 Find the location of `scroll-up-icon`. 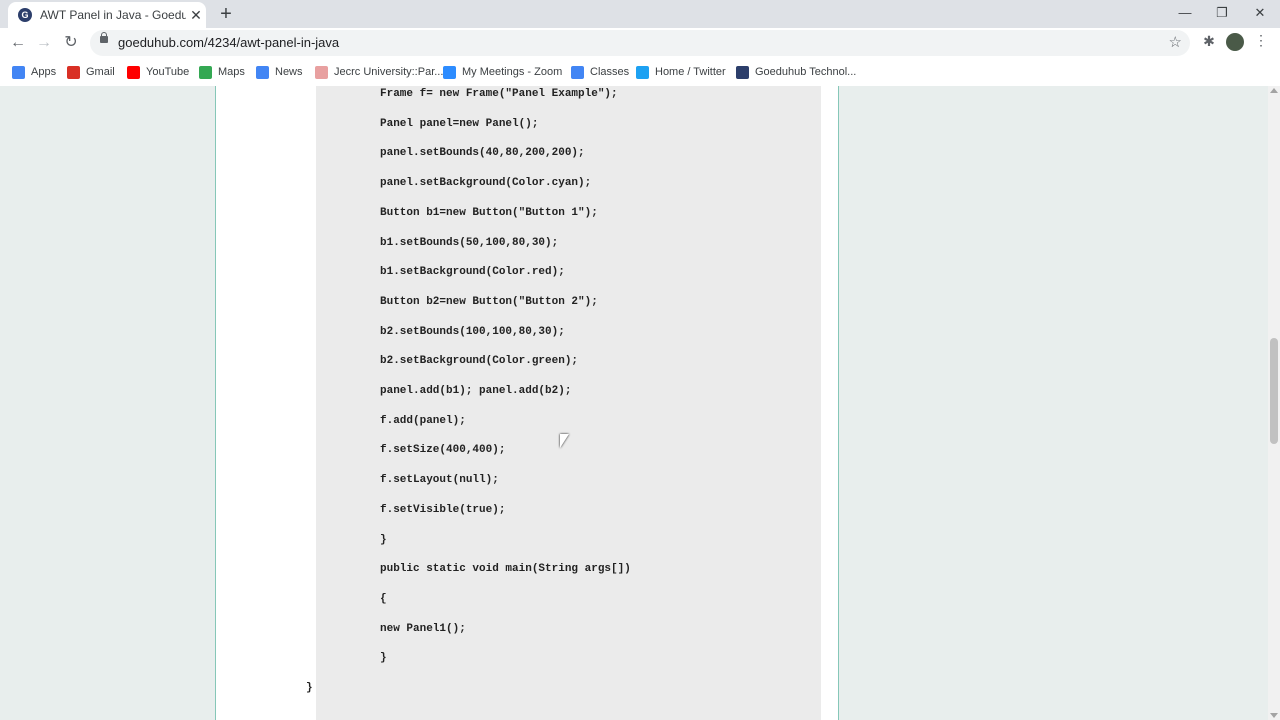

scroll-up-icon is located at coordinates (1274, 90).